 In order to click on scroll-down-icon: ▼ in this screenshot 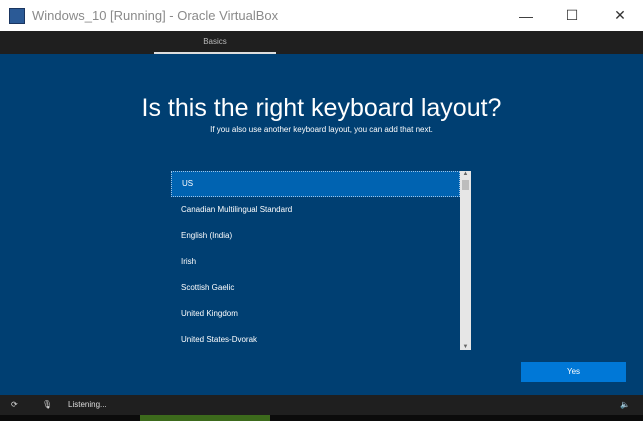, I will do `click(465, 347)`.